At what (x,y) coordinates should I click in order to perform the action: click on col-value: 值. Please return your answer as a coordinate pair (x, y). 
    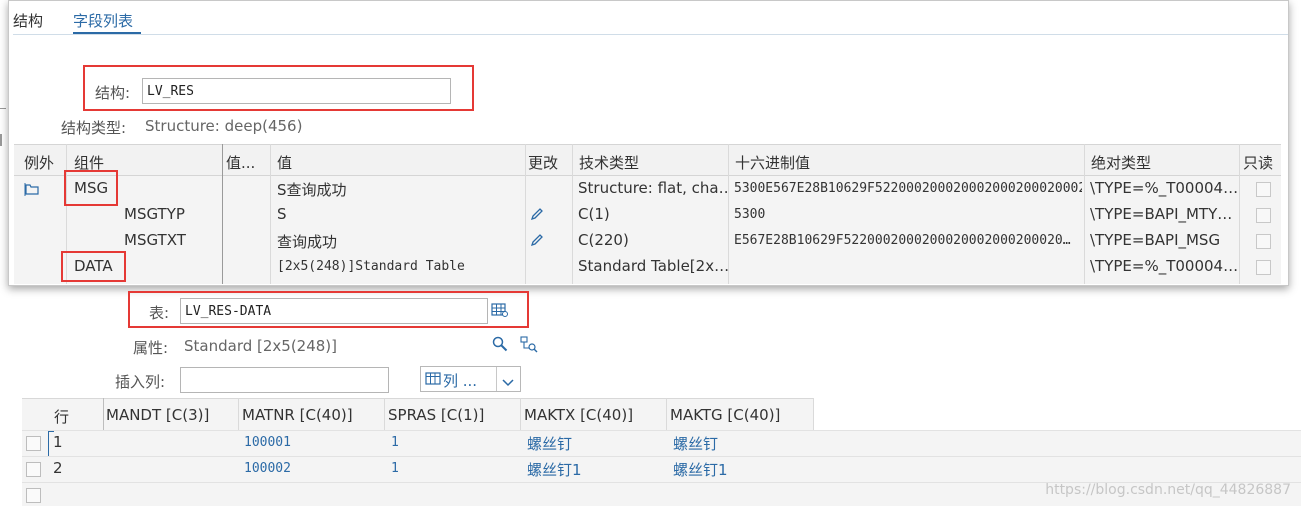
    Looking at the image, I should click on (284, 162).